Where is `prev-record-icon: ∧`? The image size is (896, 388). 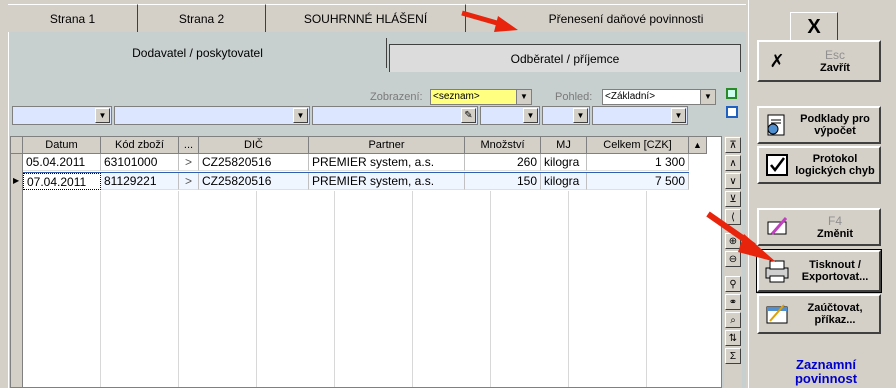
prev-record-icon: ∧ is located at coordinates (733, 163).